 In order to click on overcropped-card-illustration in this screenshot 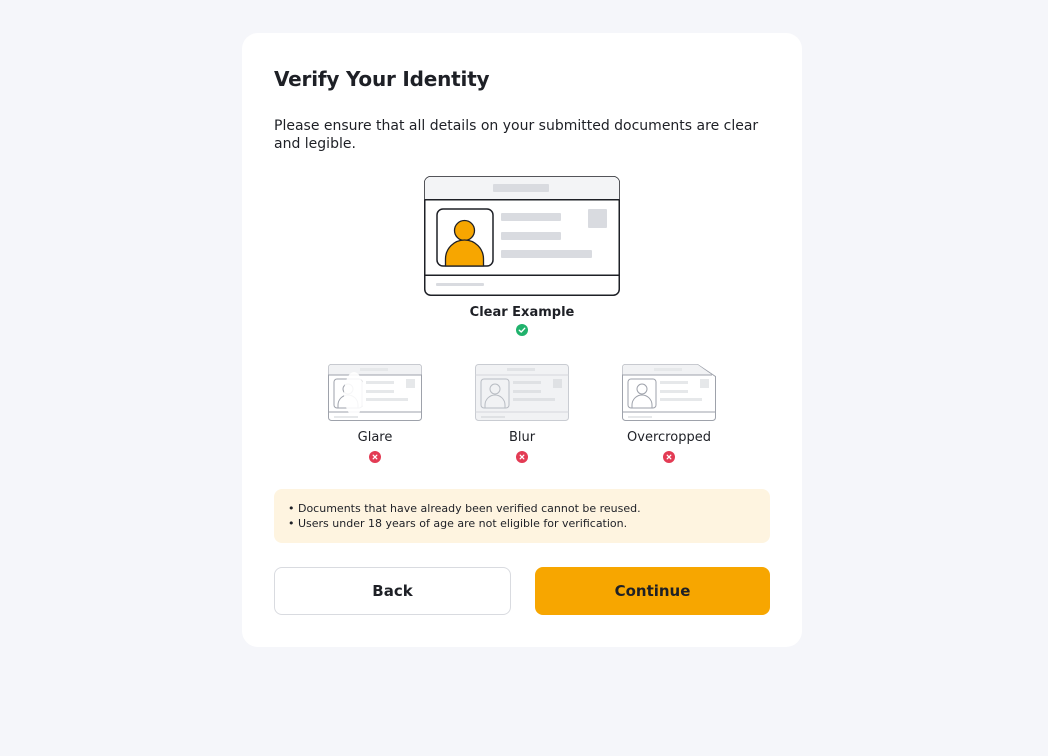, I will do `click(669, 392)`.